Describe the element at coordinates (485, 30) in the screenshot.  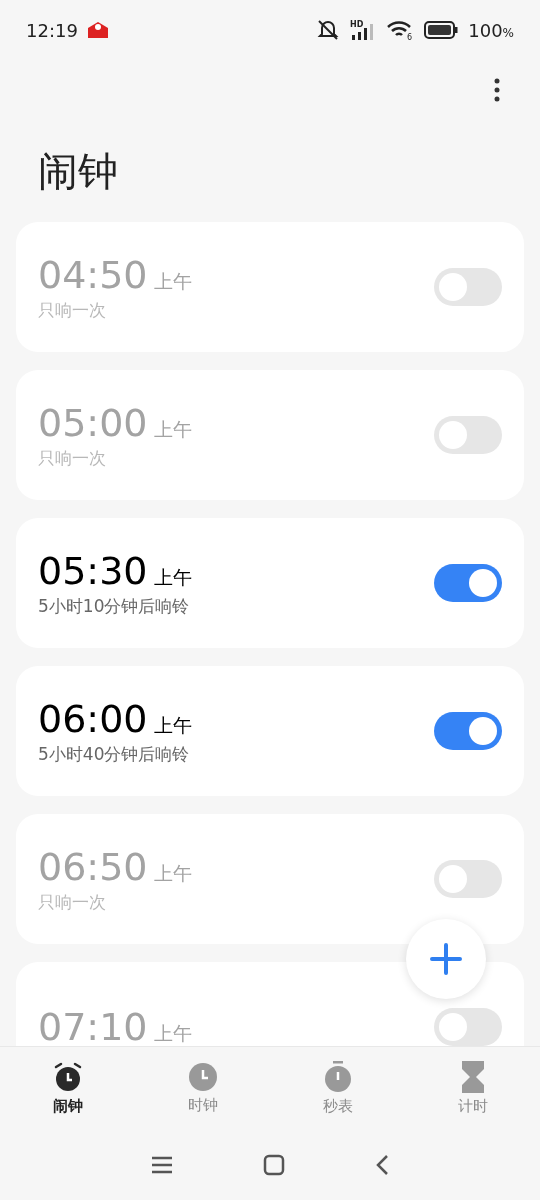
I see `battery-level: 100` at that location.